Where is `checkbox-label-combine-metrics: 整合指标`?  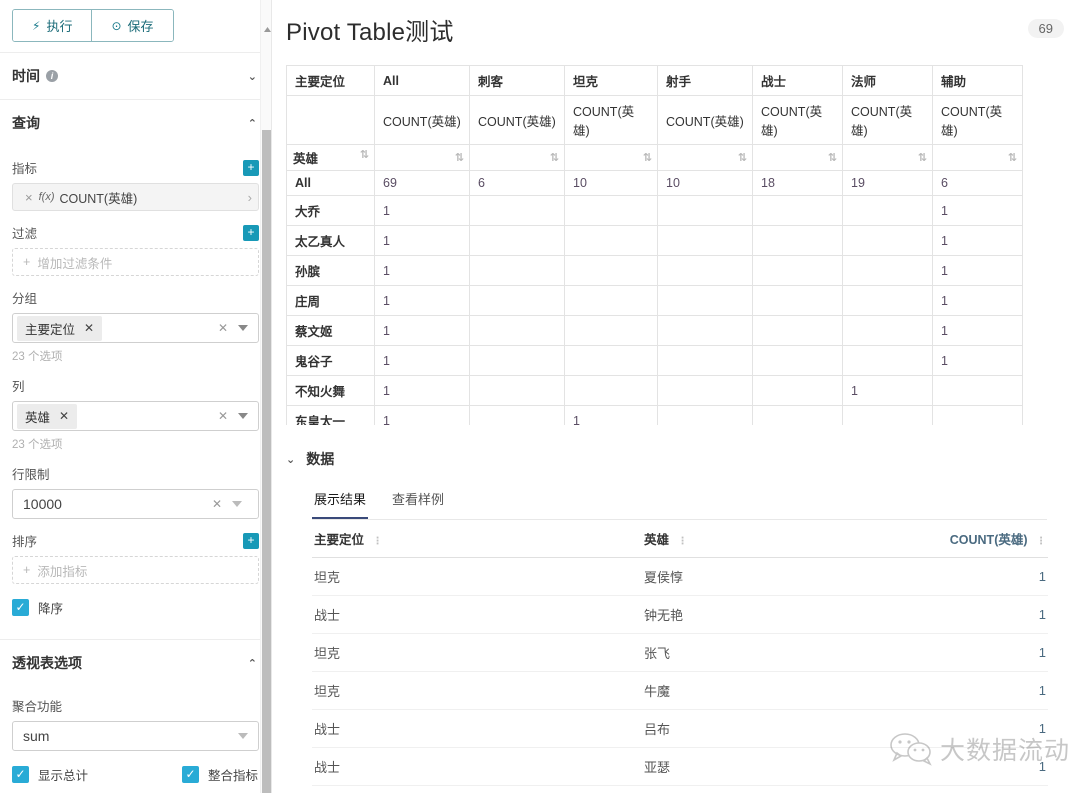 checkbox-label-combine-metrics: 整合指标 is located at coordinates (233, 776).